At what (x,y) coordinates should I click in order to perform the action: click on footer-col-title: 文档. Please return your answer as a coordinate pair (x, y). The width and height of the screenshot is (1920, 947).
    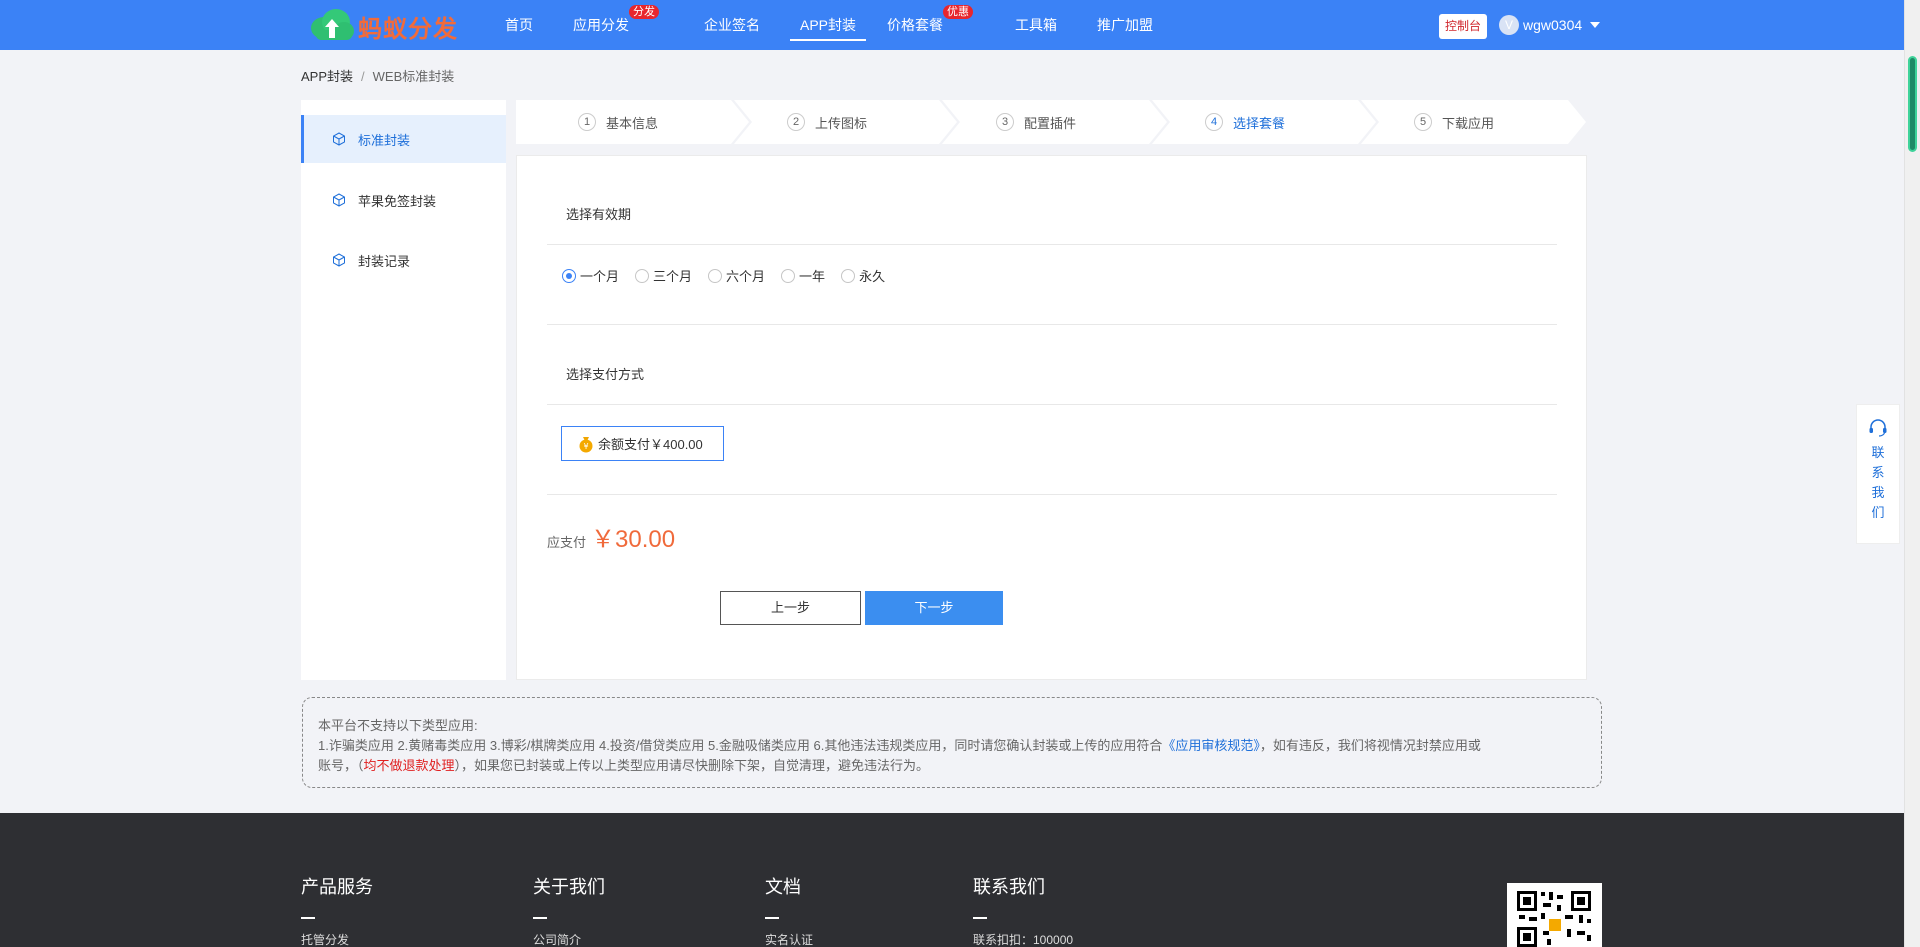
    Looking at the image, I should click on (783, 887).